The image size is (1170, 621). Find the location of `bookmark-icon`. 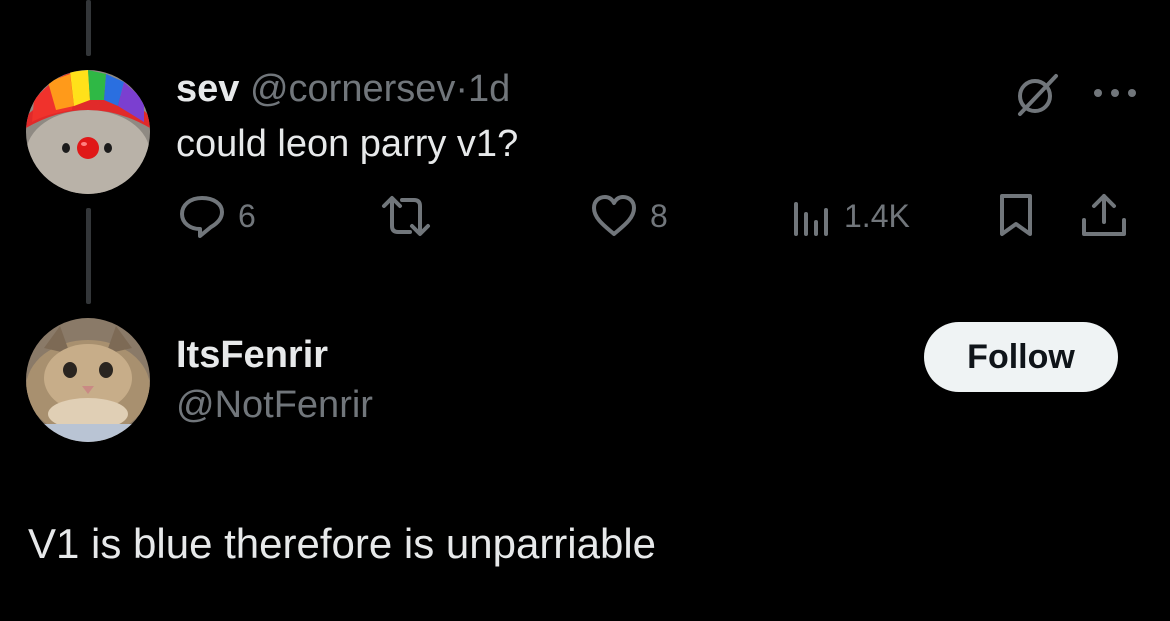

bookmark-icon is located at coordinates (1016, 215).